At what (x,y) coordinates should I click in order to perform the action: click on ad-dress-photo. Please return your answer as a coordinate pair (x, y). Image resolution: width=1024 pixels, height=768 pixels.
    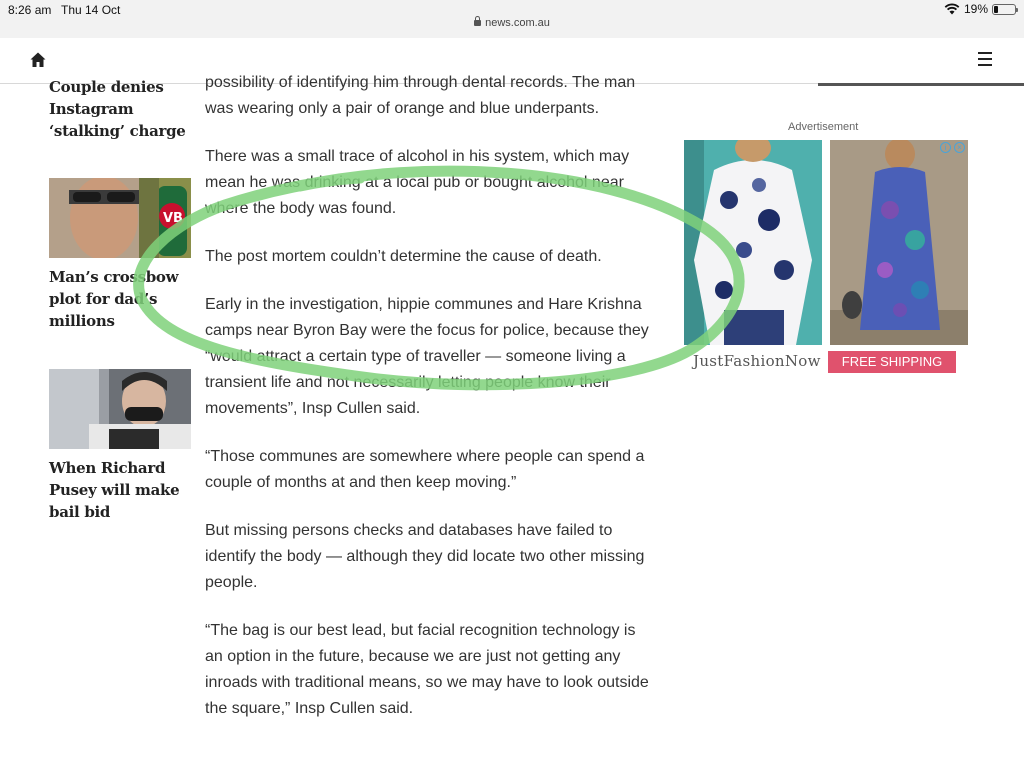
    Looking at the image, I should click on (899, 242).